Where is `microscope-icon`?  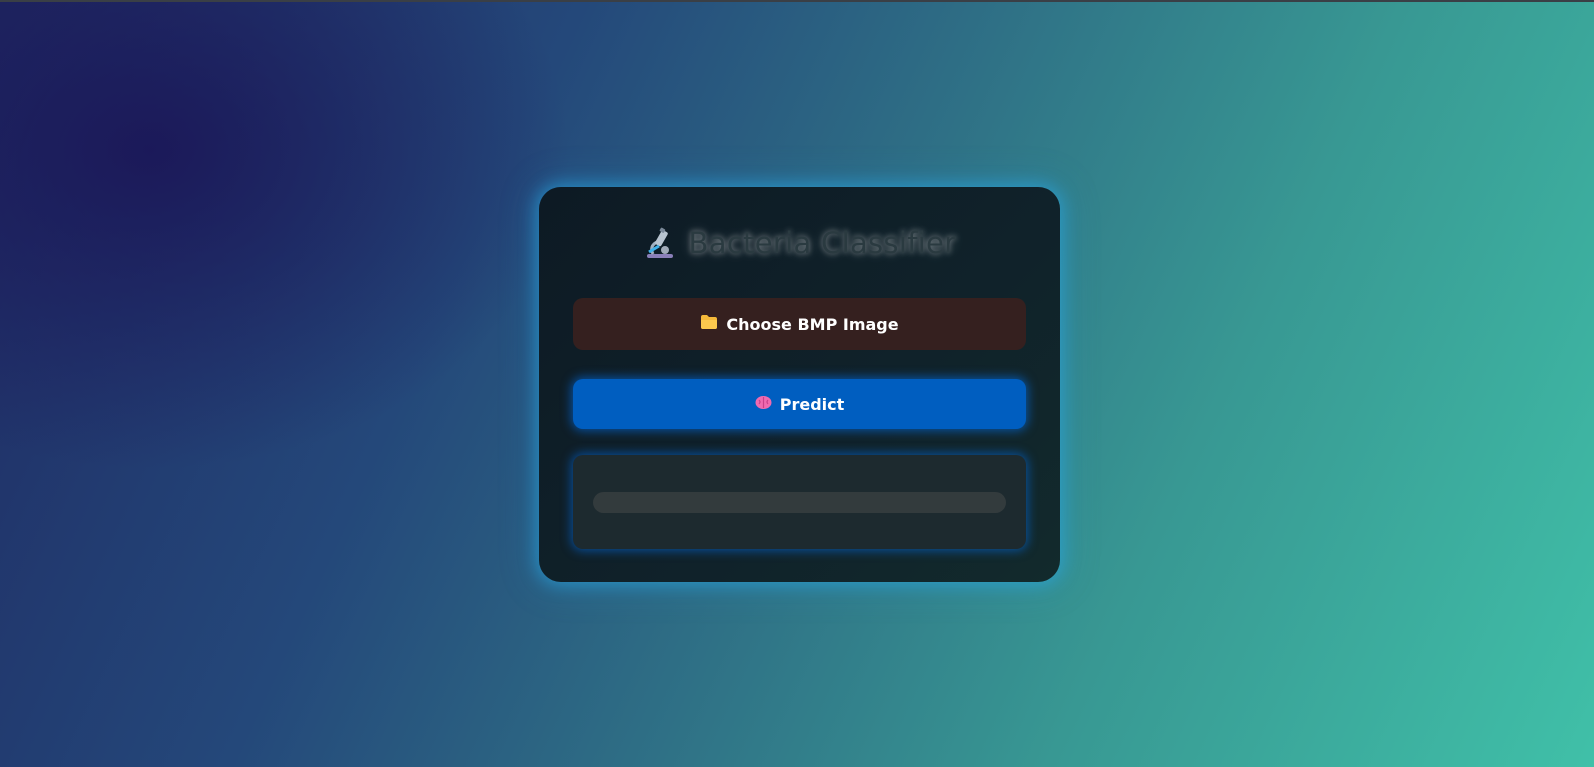 microscope-icon is located at coordinates (660, 243).